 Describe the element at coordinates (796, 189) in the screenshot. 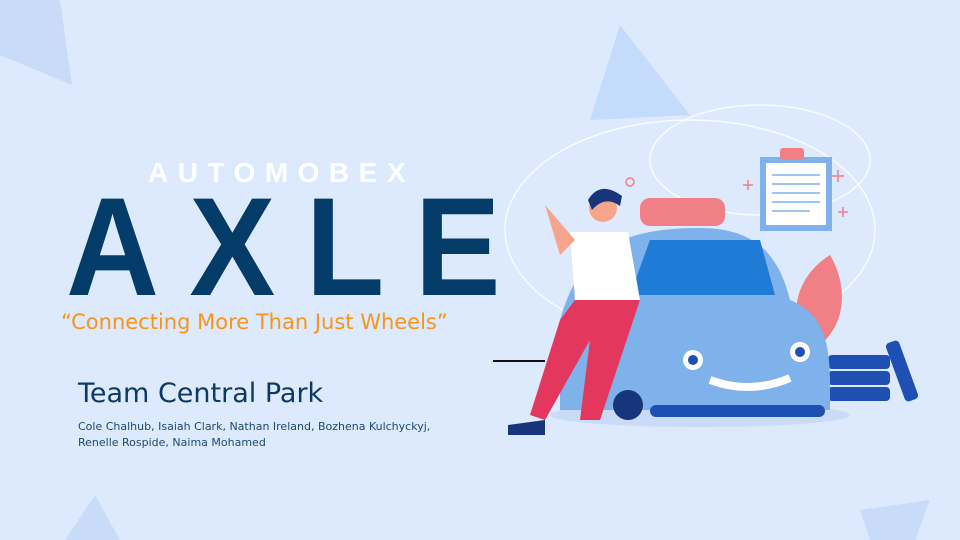

I see `clipboard-icon` at that location.